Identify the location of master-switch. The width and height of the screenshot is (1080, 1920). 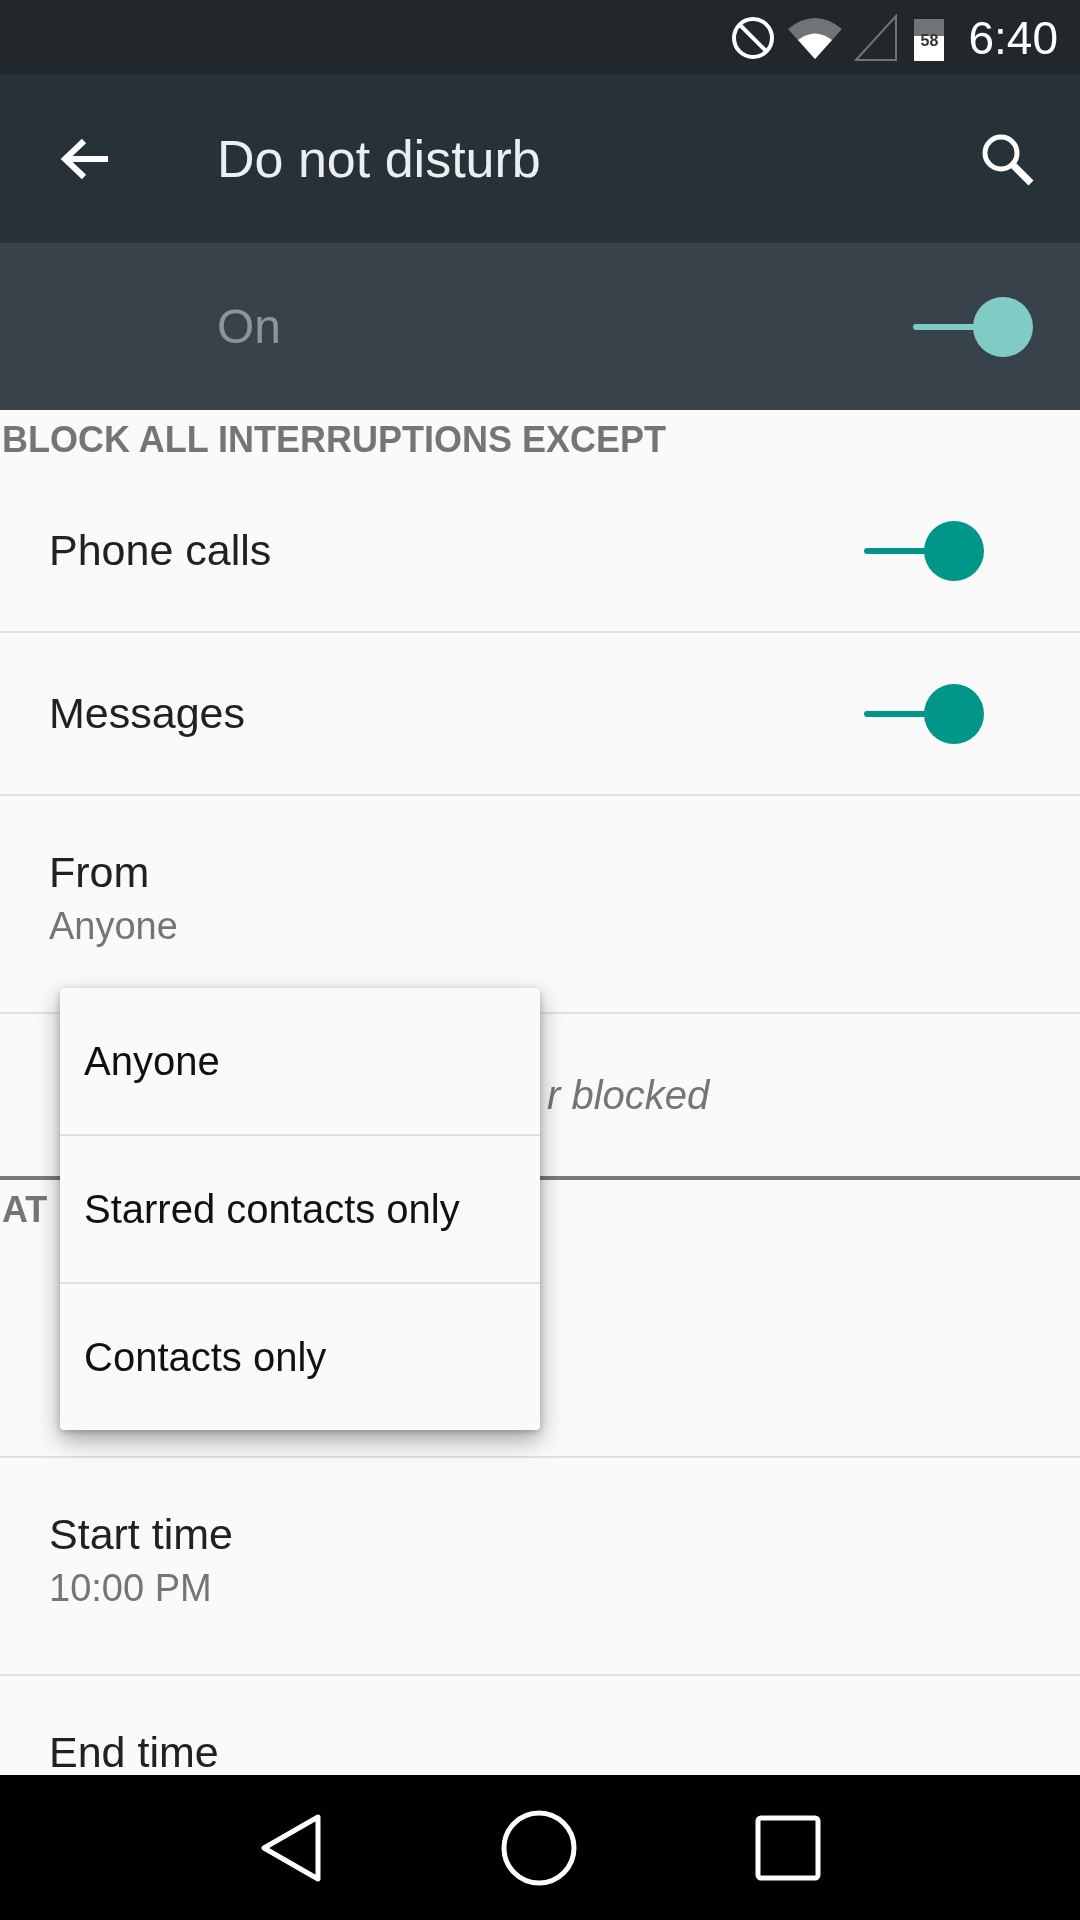
(973, 326).